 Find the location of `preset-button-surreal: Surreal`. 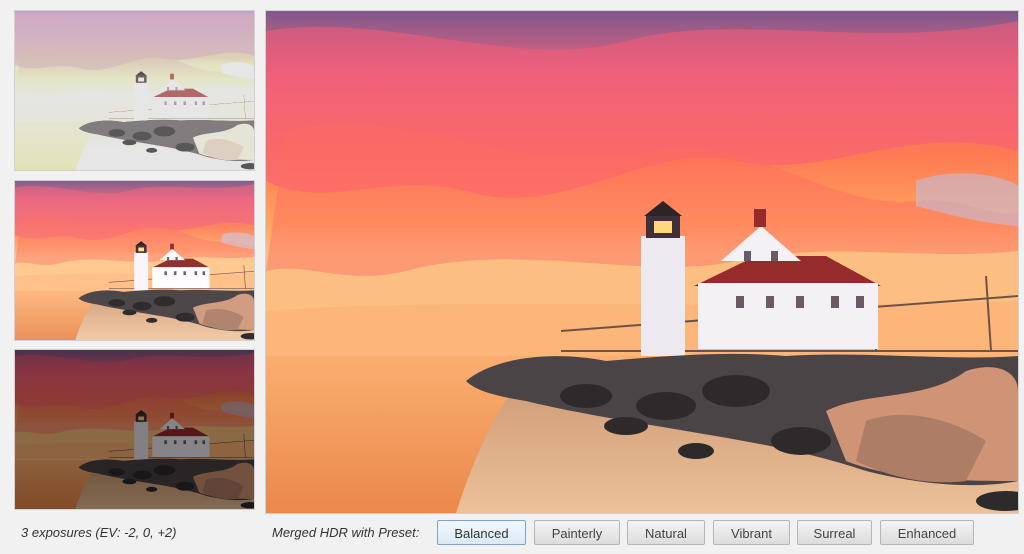

preset-button-surreal: Surreal is located at coordinates (834, 532).